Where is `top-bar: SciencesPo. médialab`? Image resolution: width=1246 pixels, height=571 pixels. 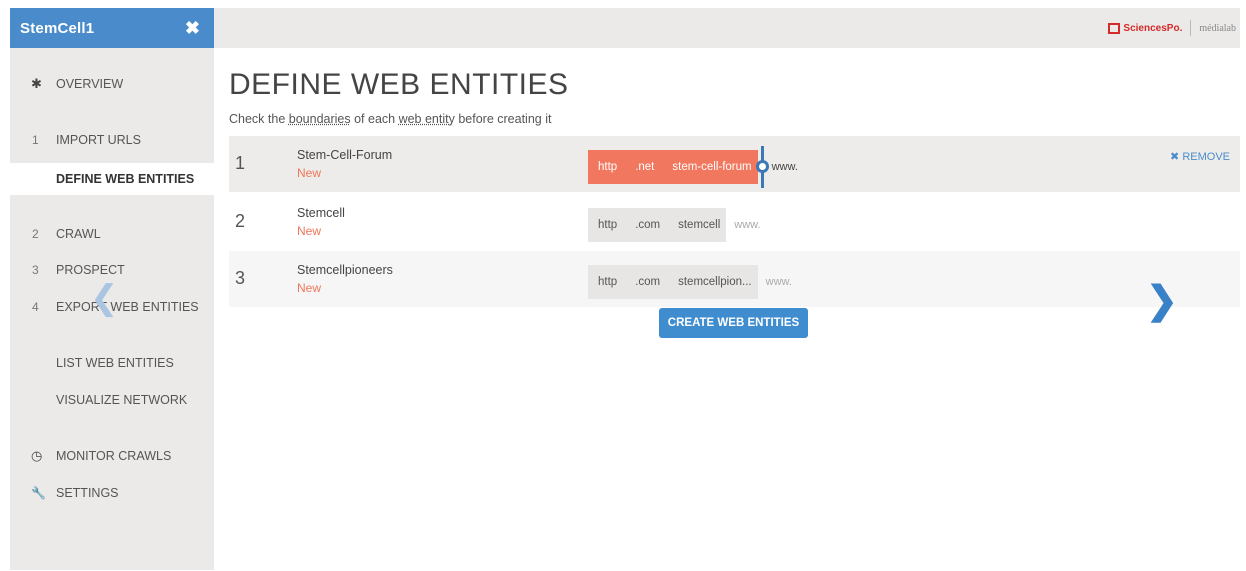 top-bar: SciencesPo. médialab is located at coordinates (727, 28).